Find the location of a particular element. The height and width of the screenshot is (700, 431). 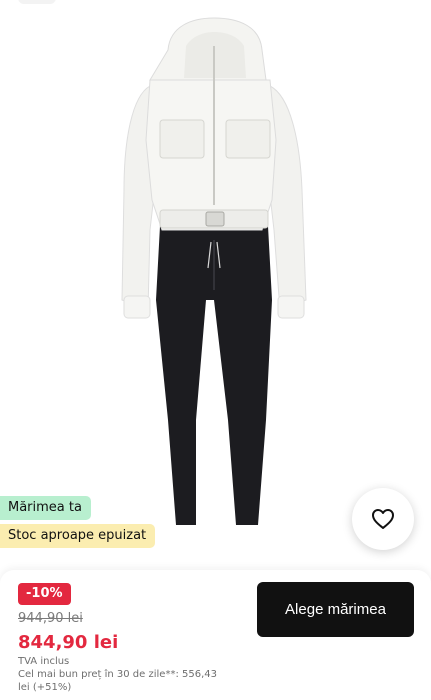

choose-size-button: Alege mărimea is located at coordinates (335, 609).